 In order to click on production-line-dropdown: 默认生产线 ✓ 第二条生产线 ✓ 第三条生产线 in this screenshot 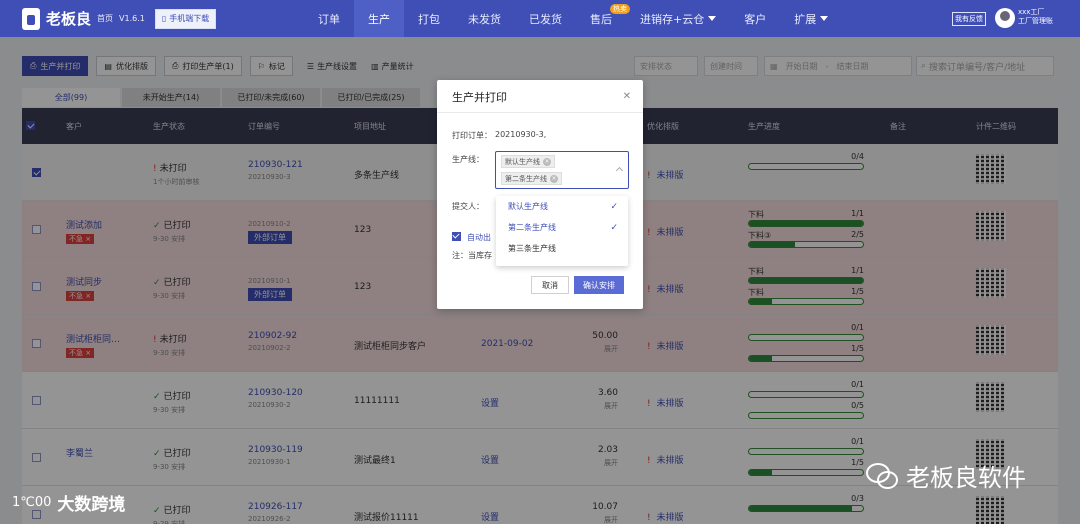, I will do `click(562, 231)`.